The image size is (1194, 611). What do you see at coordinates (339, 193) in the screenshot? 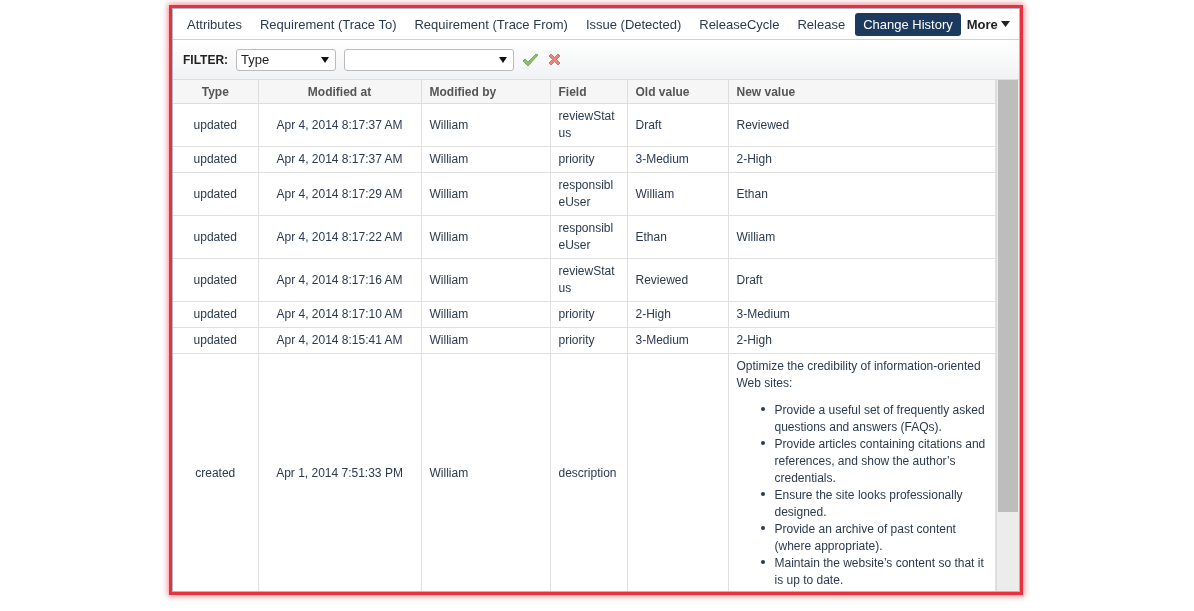
I see `table-cell: Apr 4, 2014 8:17:29 AM` at bounding box center [339, 193].